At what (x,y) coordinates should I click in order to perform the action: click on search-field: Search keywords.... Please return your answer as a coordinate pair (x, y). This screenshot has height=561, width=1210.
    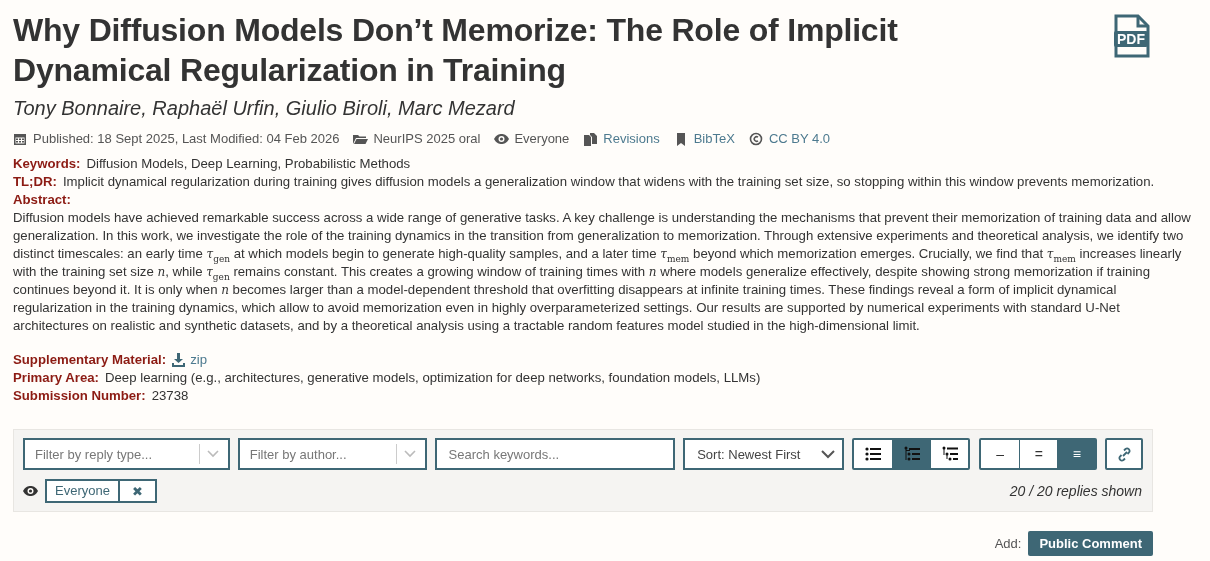
    Looking at the image, I should click on (555, 454).